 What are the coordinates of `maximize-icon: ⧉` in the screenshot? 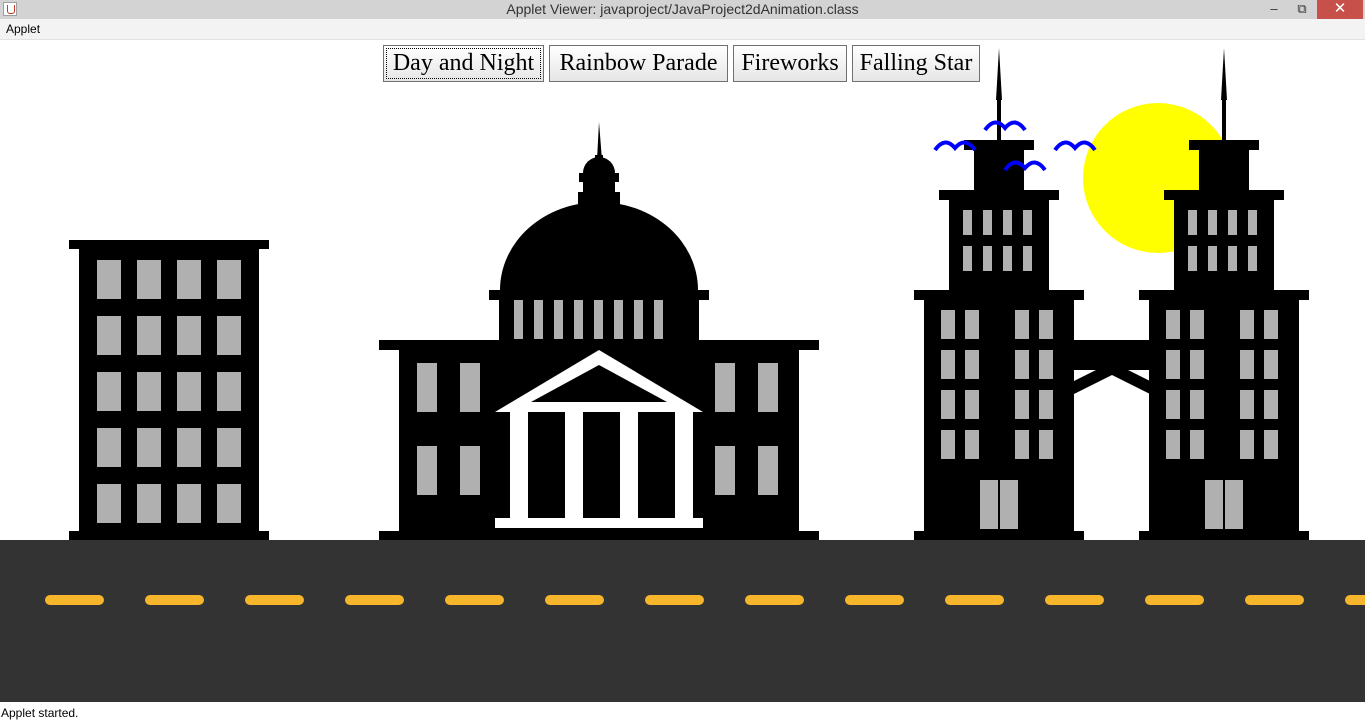 It's located at (1302, 9).